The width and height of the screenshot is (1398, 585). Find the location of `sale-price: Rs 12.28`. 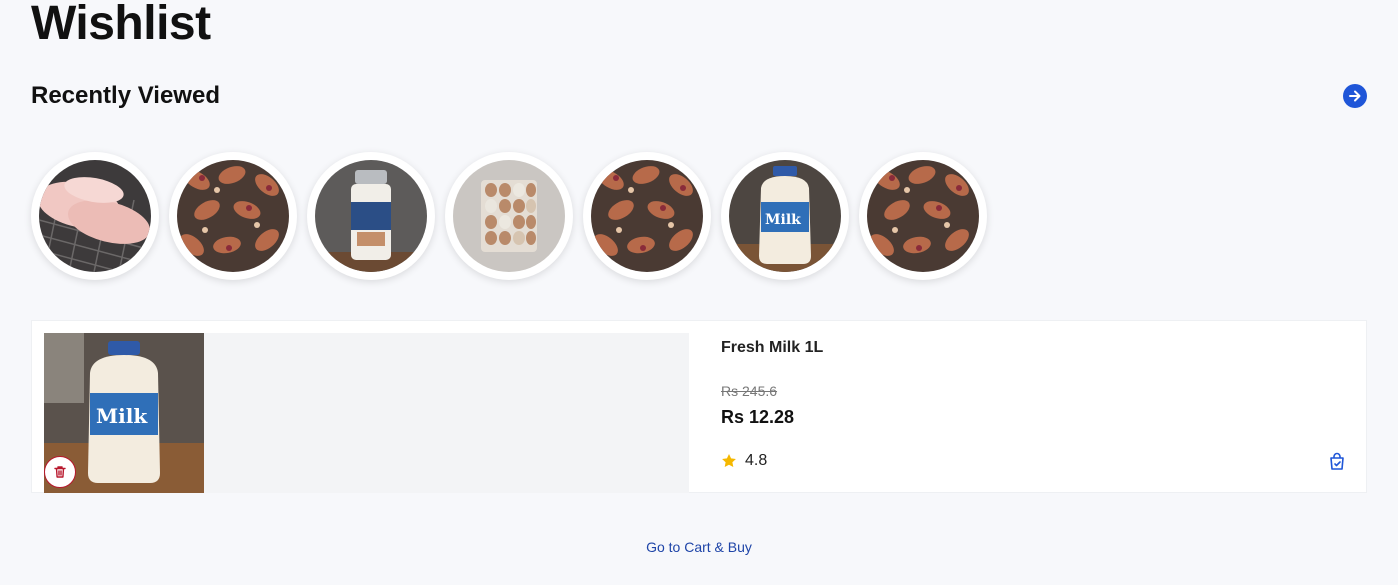

sale-price: Rs 12.28 is located at coordinates (758, 417).